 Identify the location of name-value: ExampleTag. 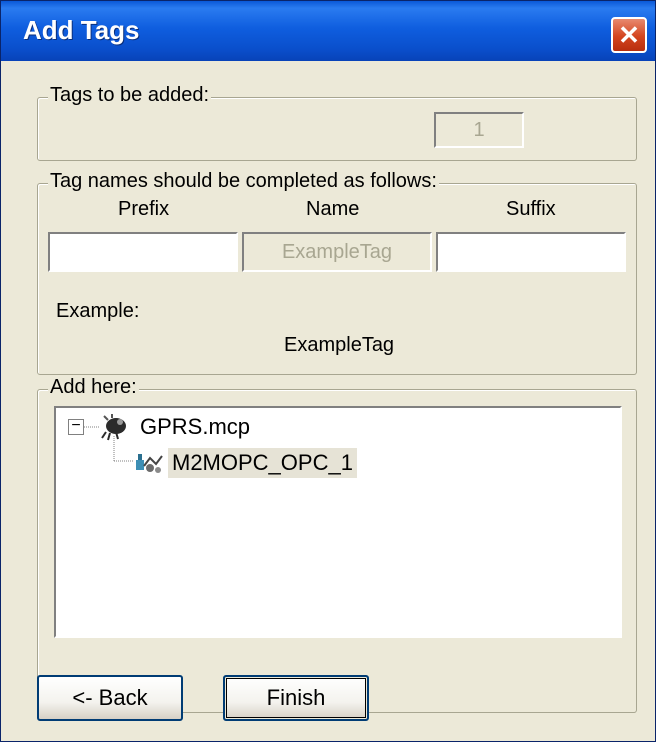
(337, 252).